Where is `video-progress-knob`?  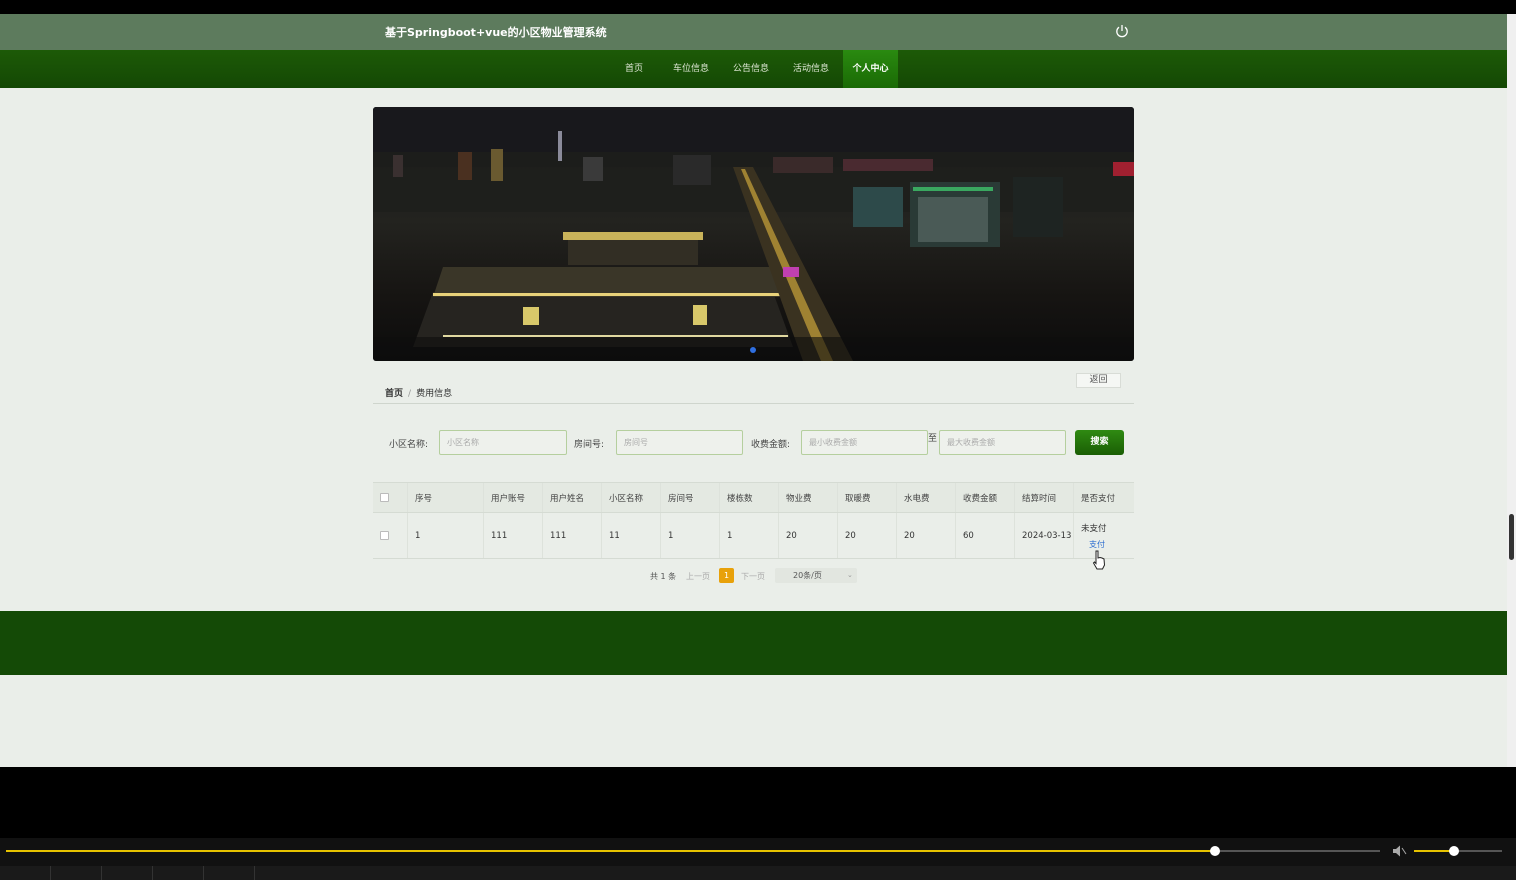 video-progress-knob is located at coordinates (1215, 851).